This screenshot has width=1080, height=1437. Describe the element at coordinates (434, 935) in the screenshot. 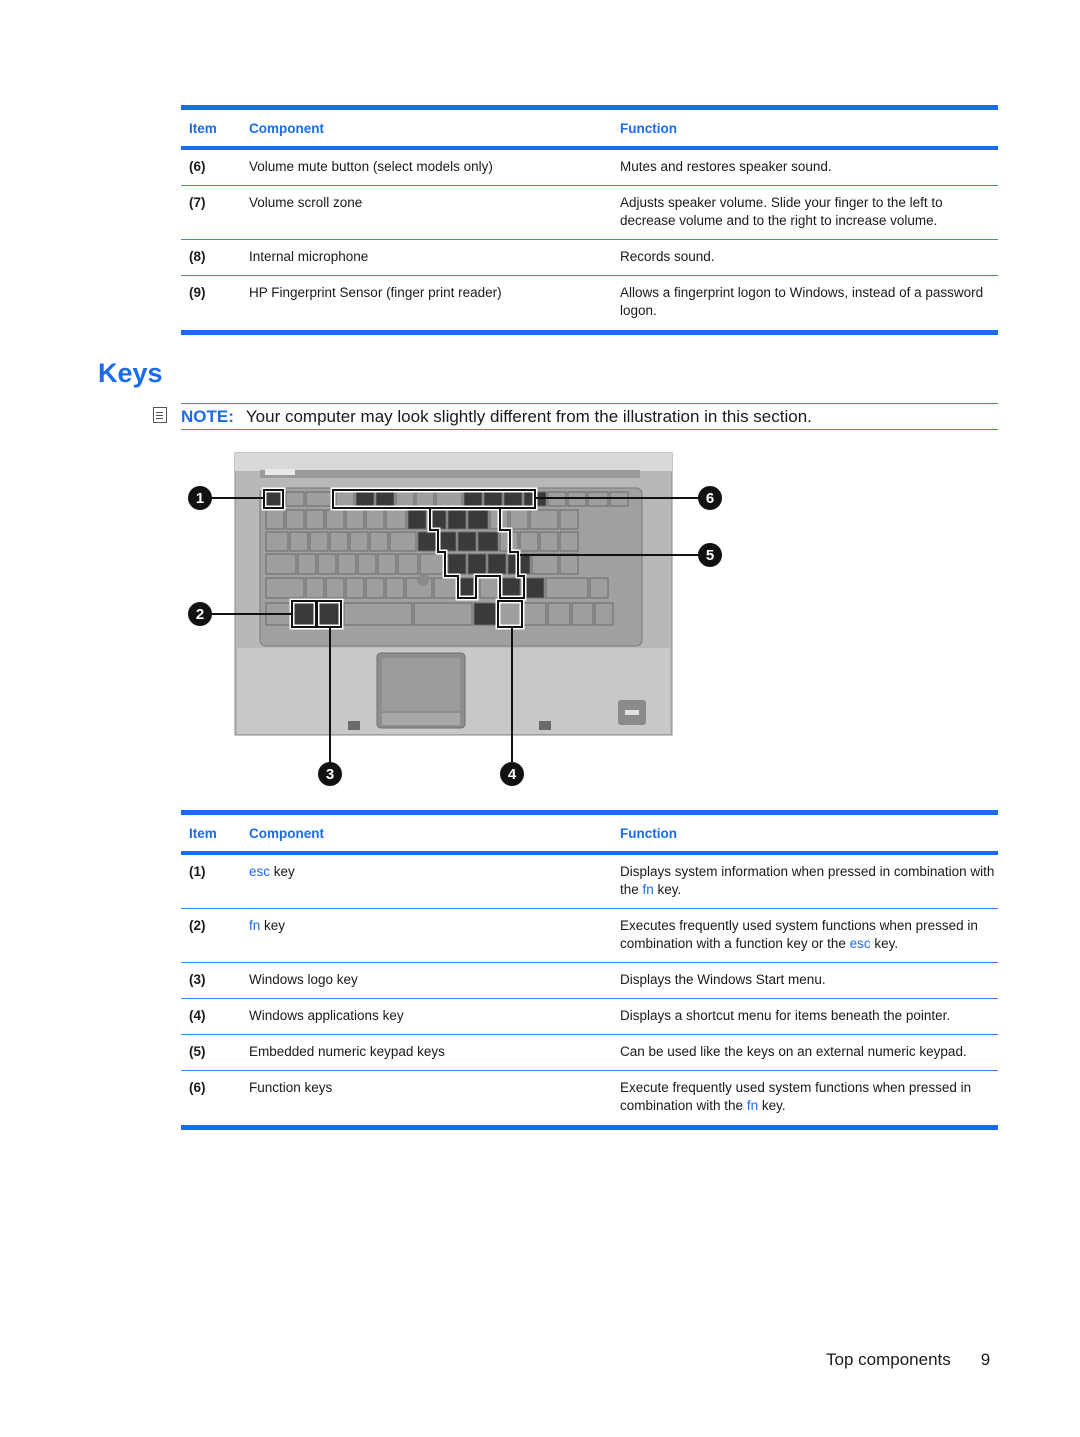

I see `row-component: fn key` at that location.